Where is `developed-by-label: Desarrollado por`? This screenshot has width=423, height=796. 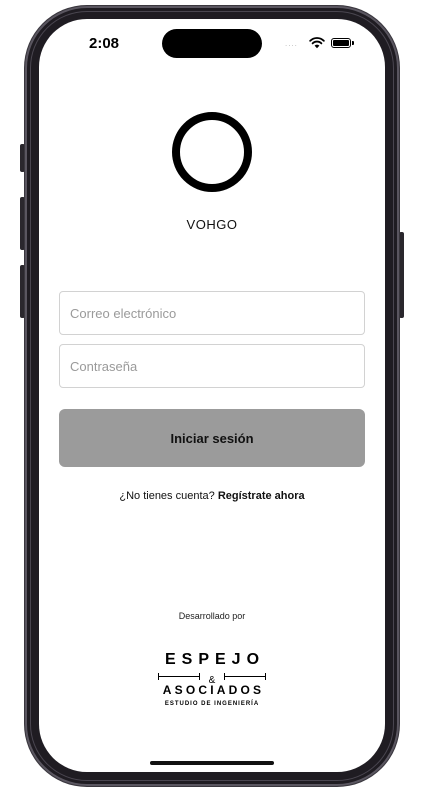 developed-by-label: Desarrollado por is located at coordinates (212, 616).